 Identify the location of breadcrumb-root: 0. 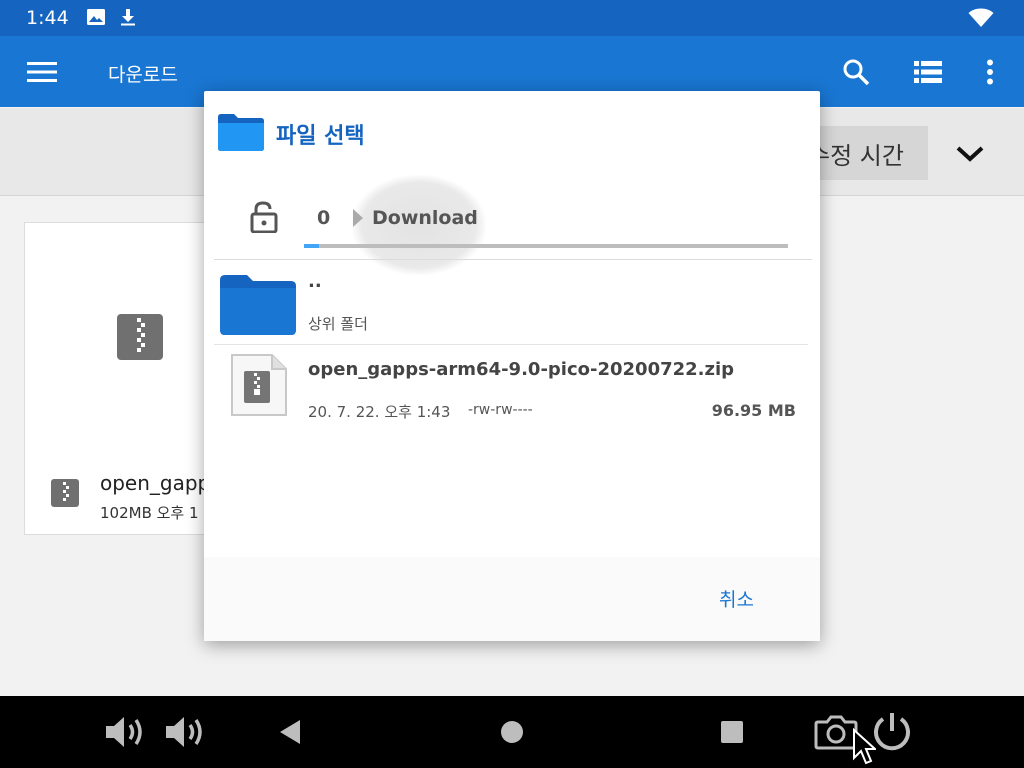
(323, 218).